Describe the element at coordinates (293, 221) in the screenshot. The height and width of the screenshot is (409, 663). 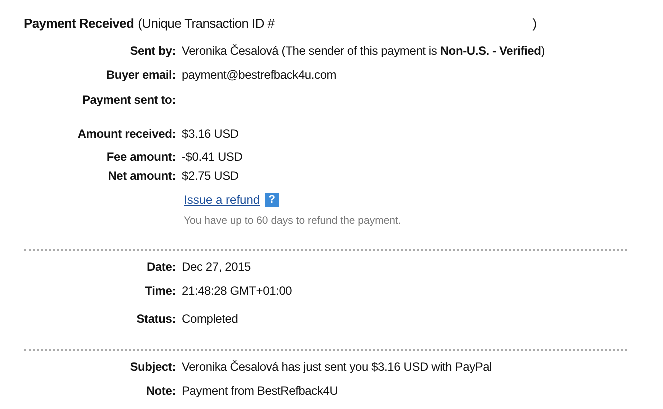
I see `refund-note: You have up to 60 days to refund the payment.` at that location.